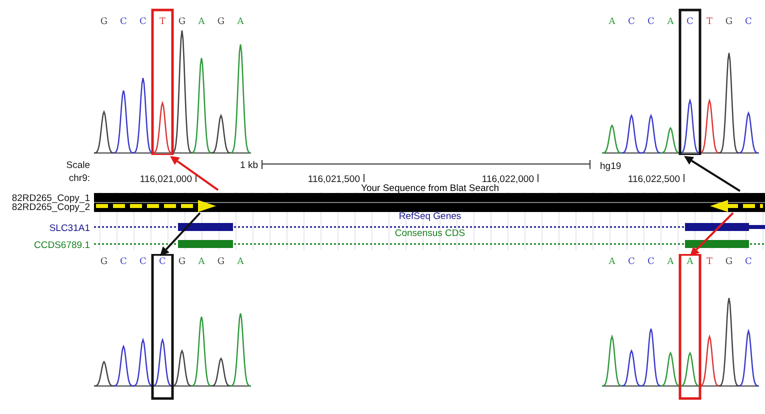  I want to click on track-title: RefSeq Genes, so click(430, 216).